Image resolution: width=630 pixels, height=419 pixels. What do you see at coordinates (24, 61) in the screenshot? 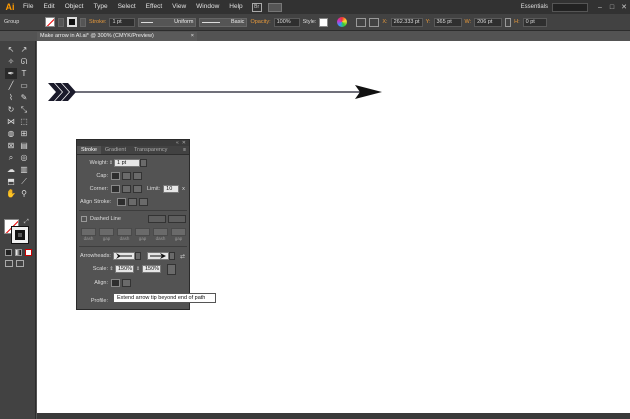
I see `lasso-icon: ᘏ` at bounding box center [24, 61].